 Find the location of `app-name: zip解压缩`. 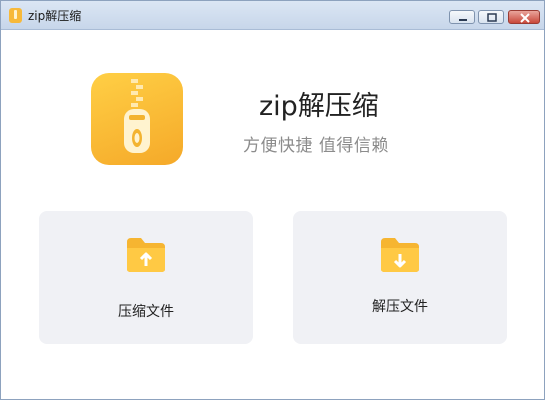

app-name: zip解压缩 is located at coordinates (319, 106).